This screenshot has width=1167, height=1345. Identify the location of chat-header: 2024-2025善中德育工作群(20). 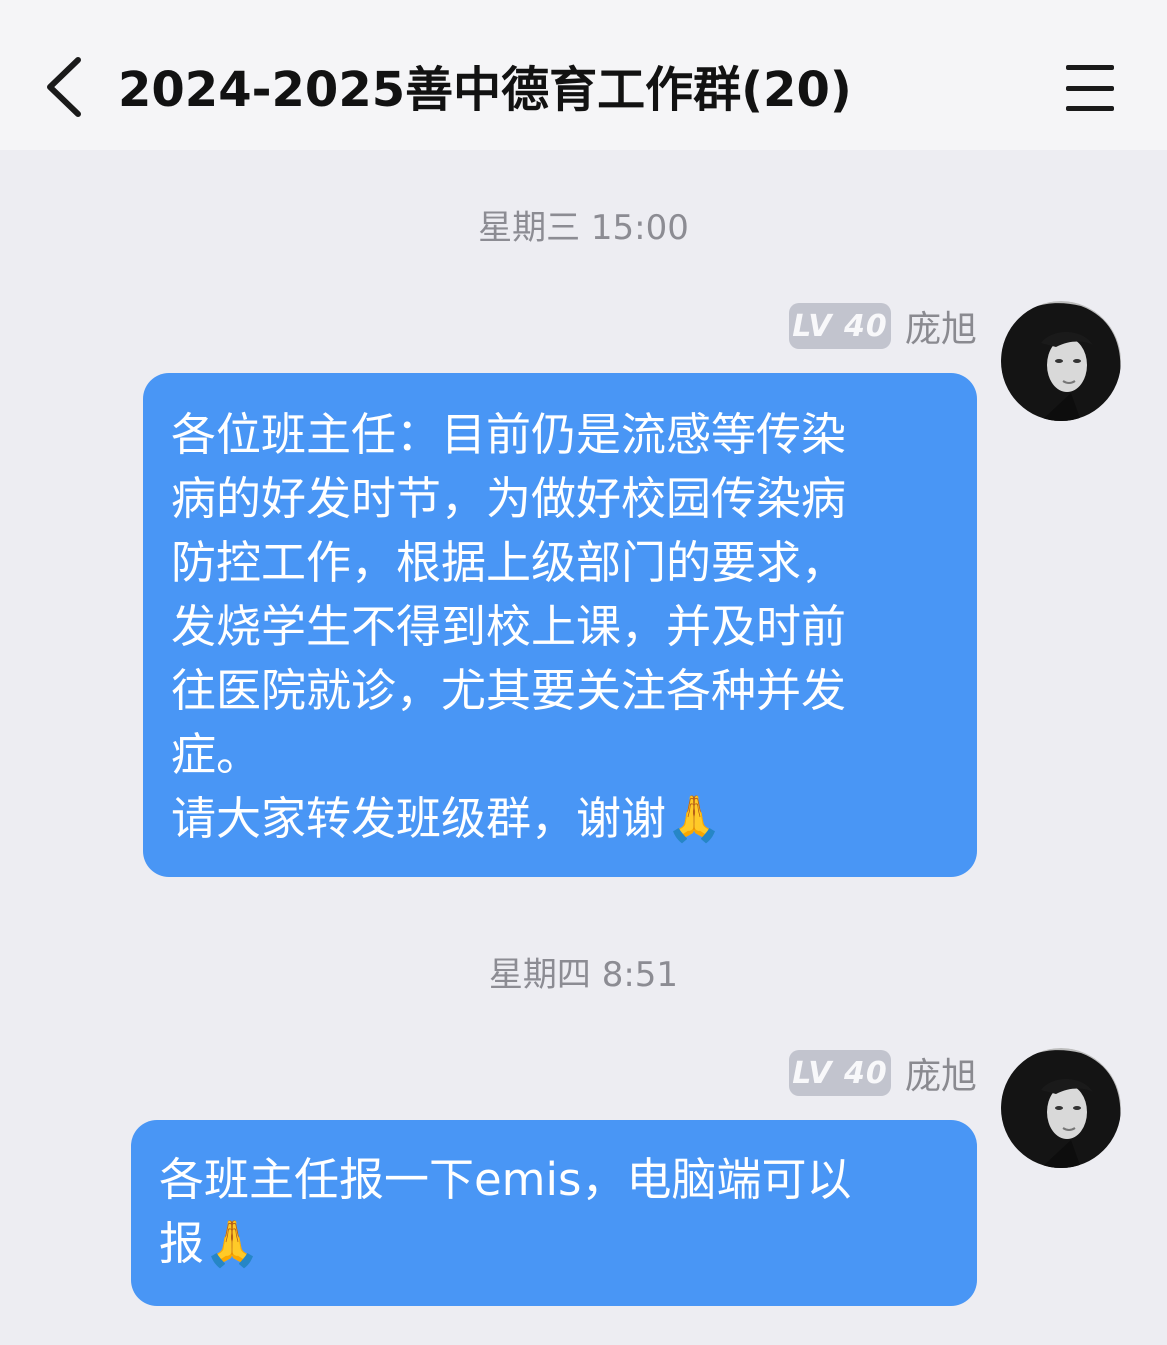
(583, 75).